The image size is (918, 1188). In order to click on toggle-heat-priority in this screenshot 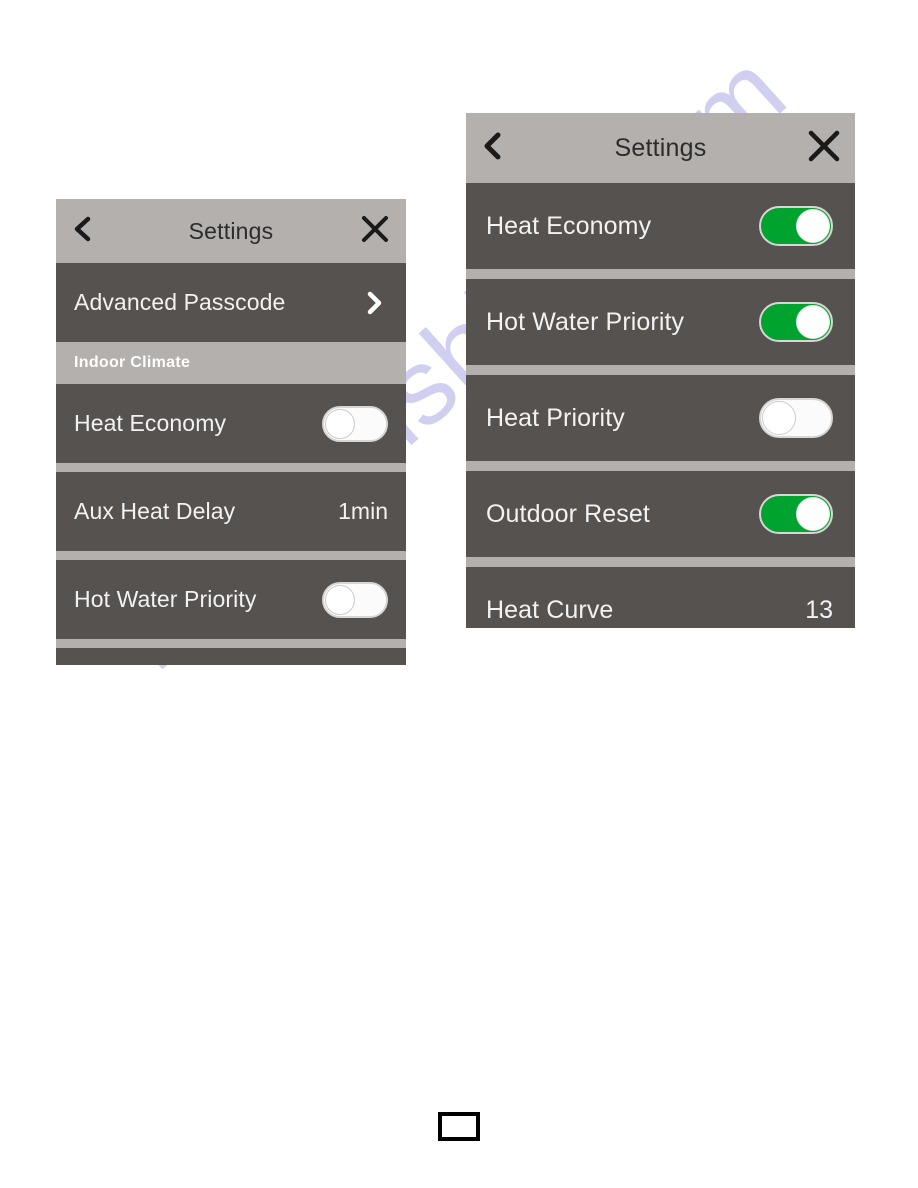, I will do `click(796, 418)`.